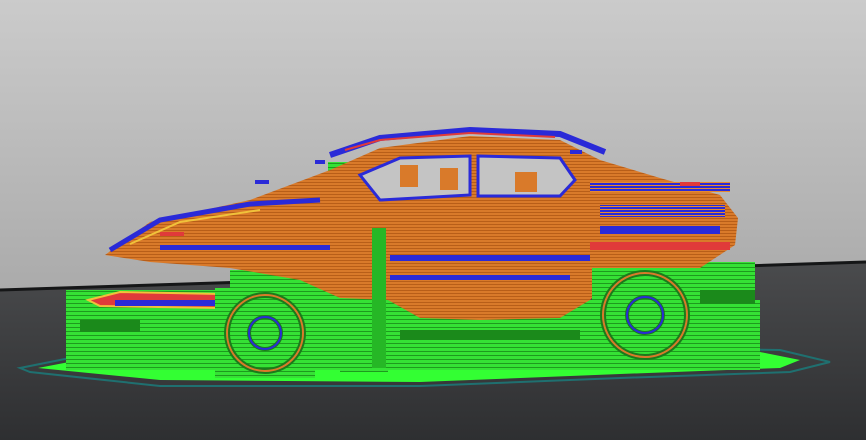  Describe the element at coordinates (379, 298) in the screenshot. I see `support-column-shade` at that location.